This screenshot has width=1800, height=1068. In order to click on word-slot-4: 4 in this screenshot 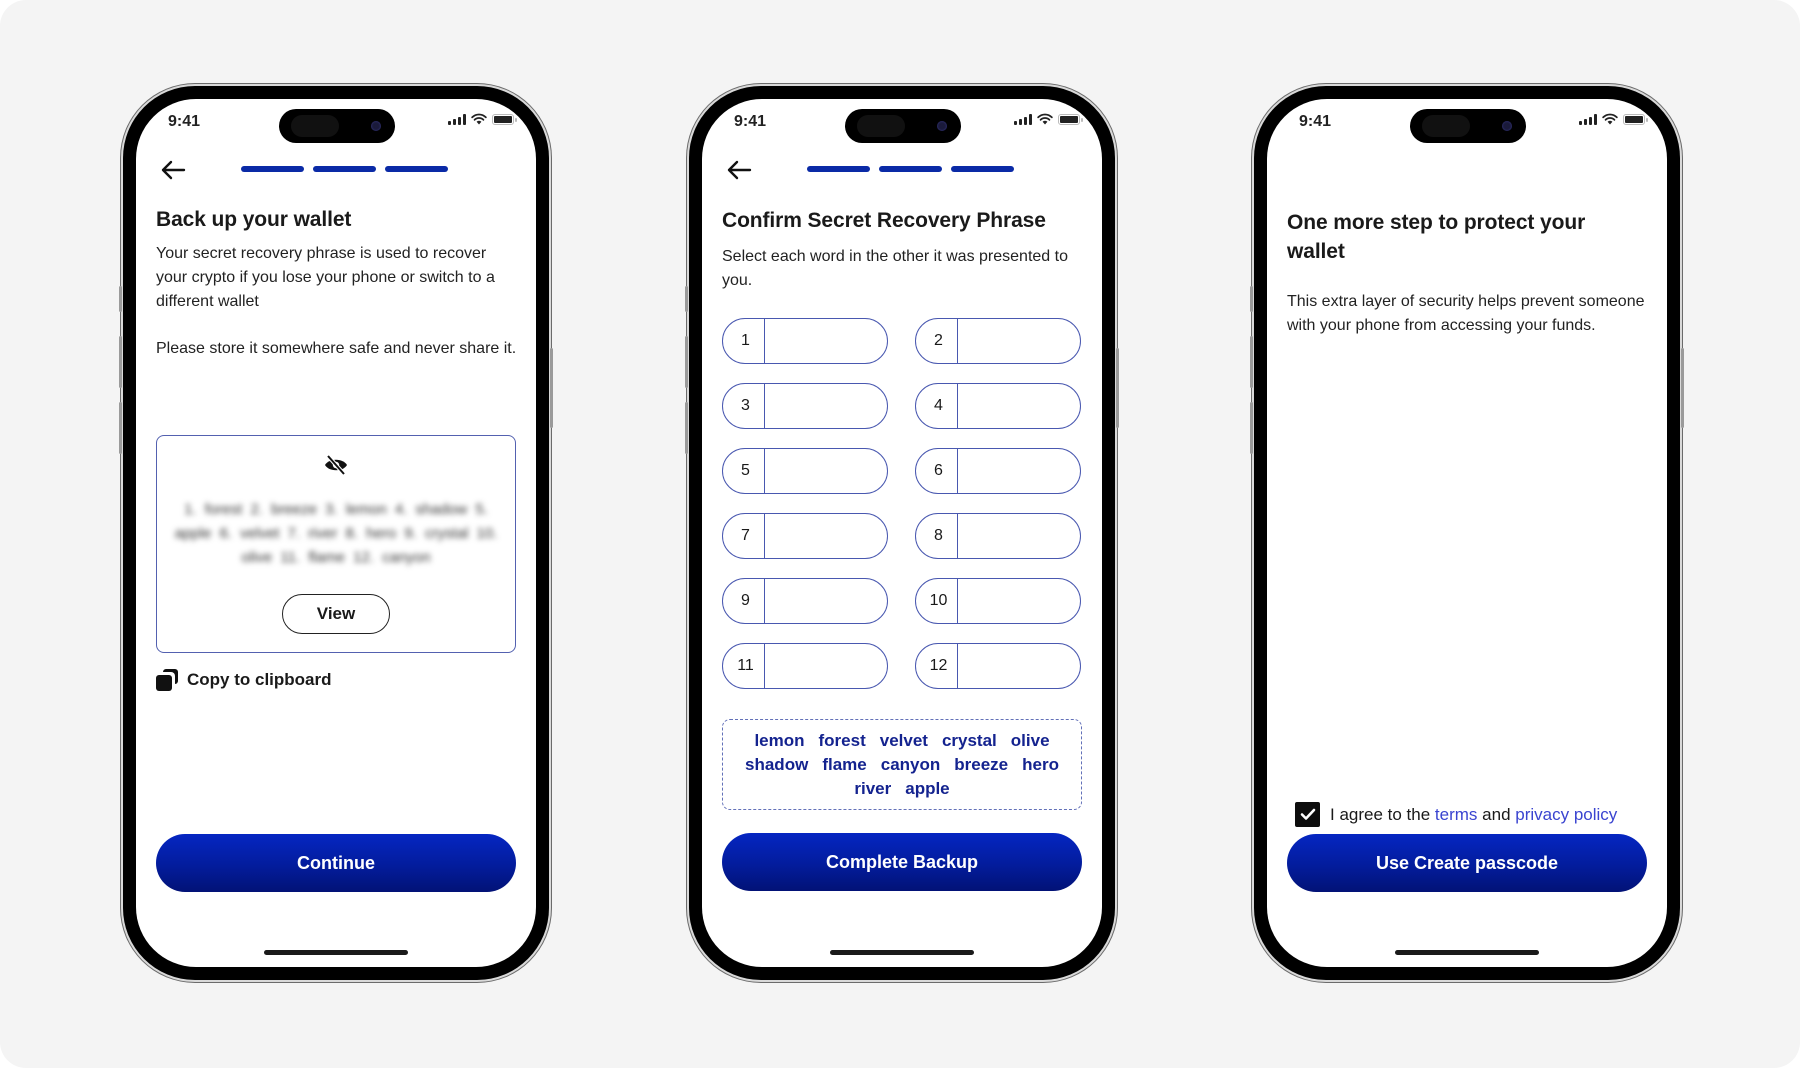, I will do `click(998, 406)`.